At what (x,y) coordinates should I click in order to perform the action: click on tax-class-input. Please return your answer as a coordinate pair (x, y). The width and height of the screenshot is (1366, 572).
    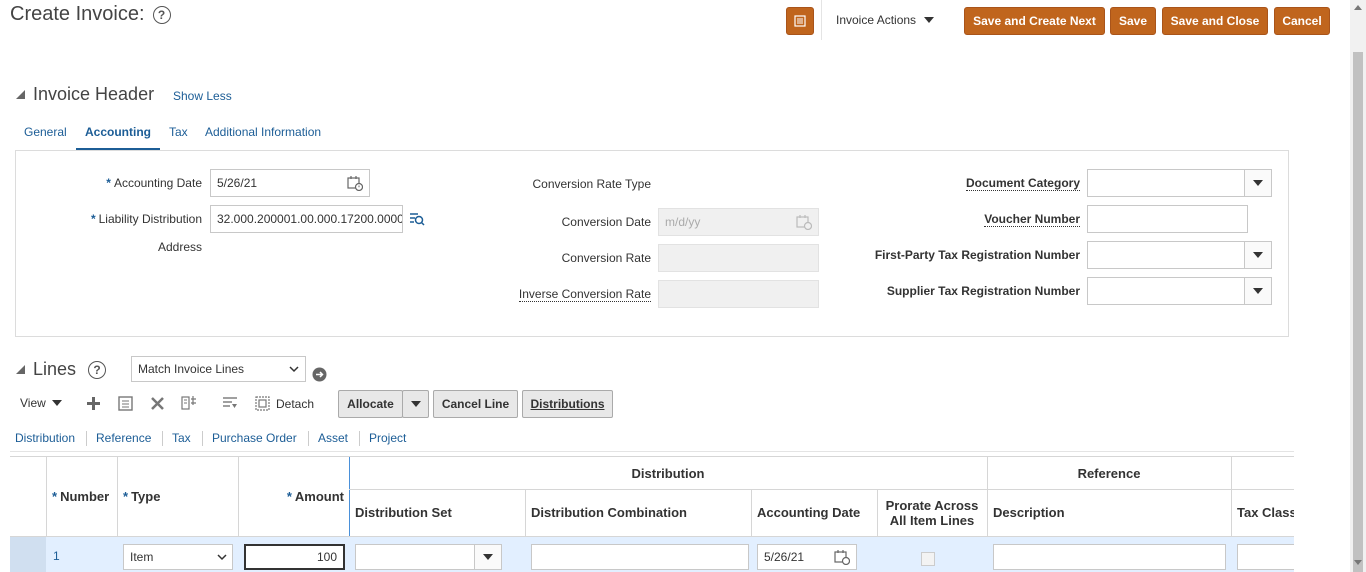
    Looking at the image, I should click on (1265, 557).